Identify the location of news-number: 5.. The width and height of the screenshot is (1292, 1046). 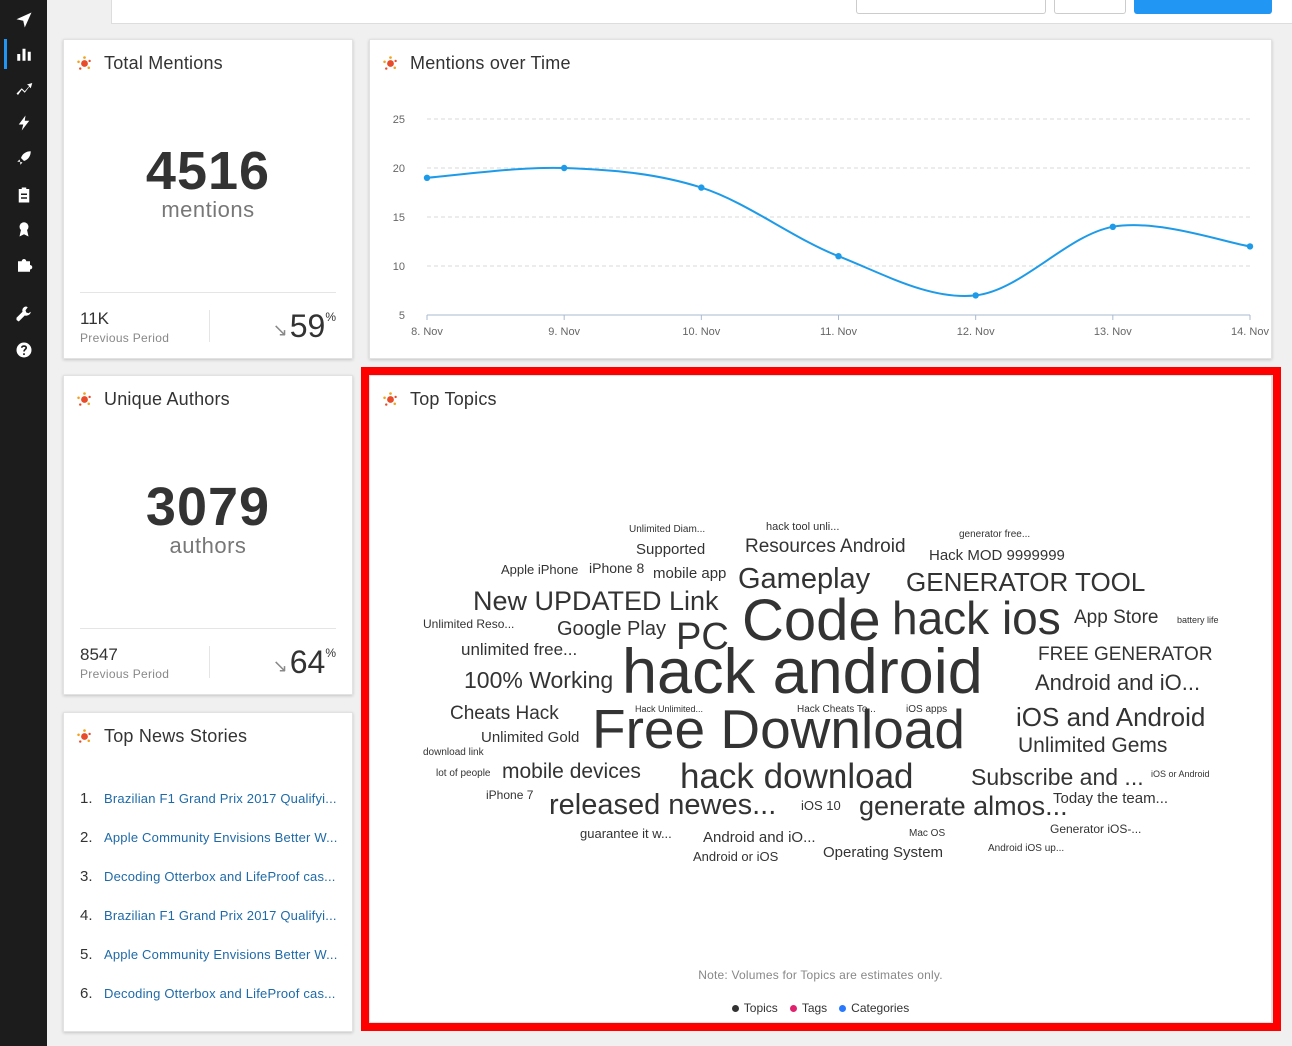
(86, 954).